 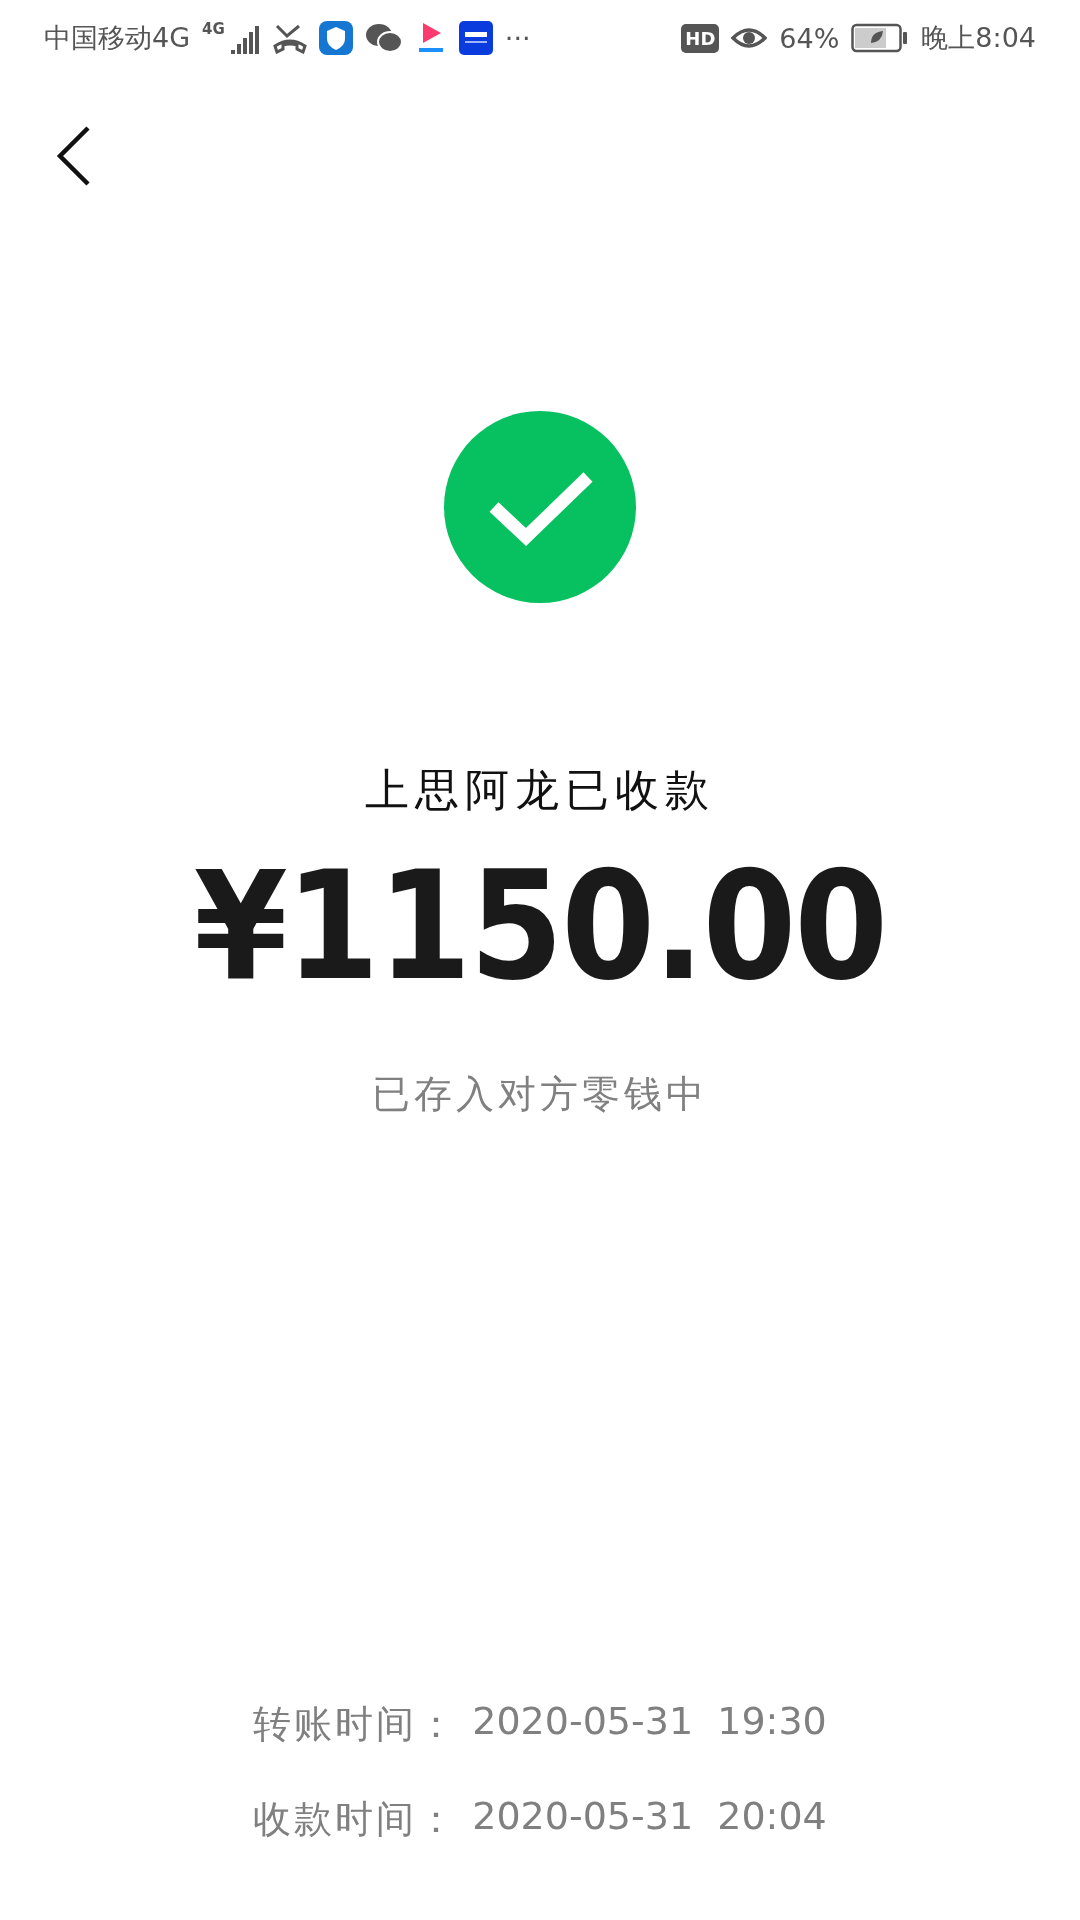 What do you see at coordinates (117, 38) in the screenshot?
I see `carrier-text: 中国移动4G` at bounding box center [117, 38].